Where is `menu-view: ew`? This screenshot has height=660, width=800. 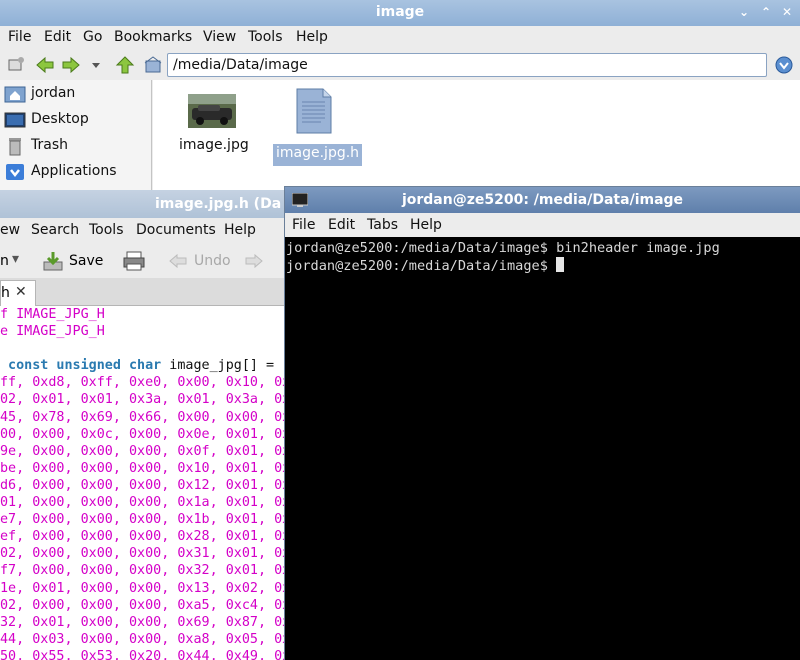
menu-view: ew is located at coordinates (10, 230).